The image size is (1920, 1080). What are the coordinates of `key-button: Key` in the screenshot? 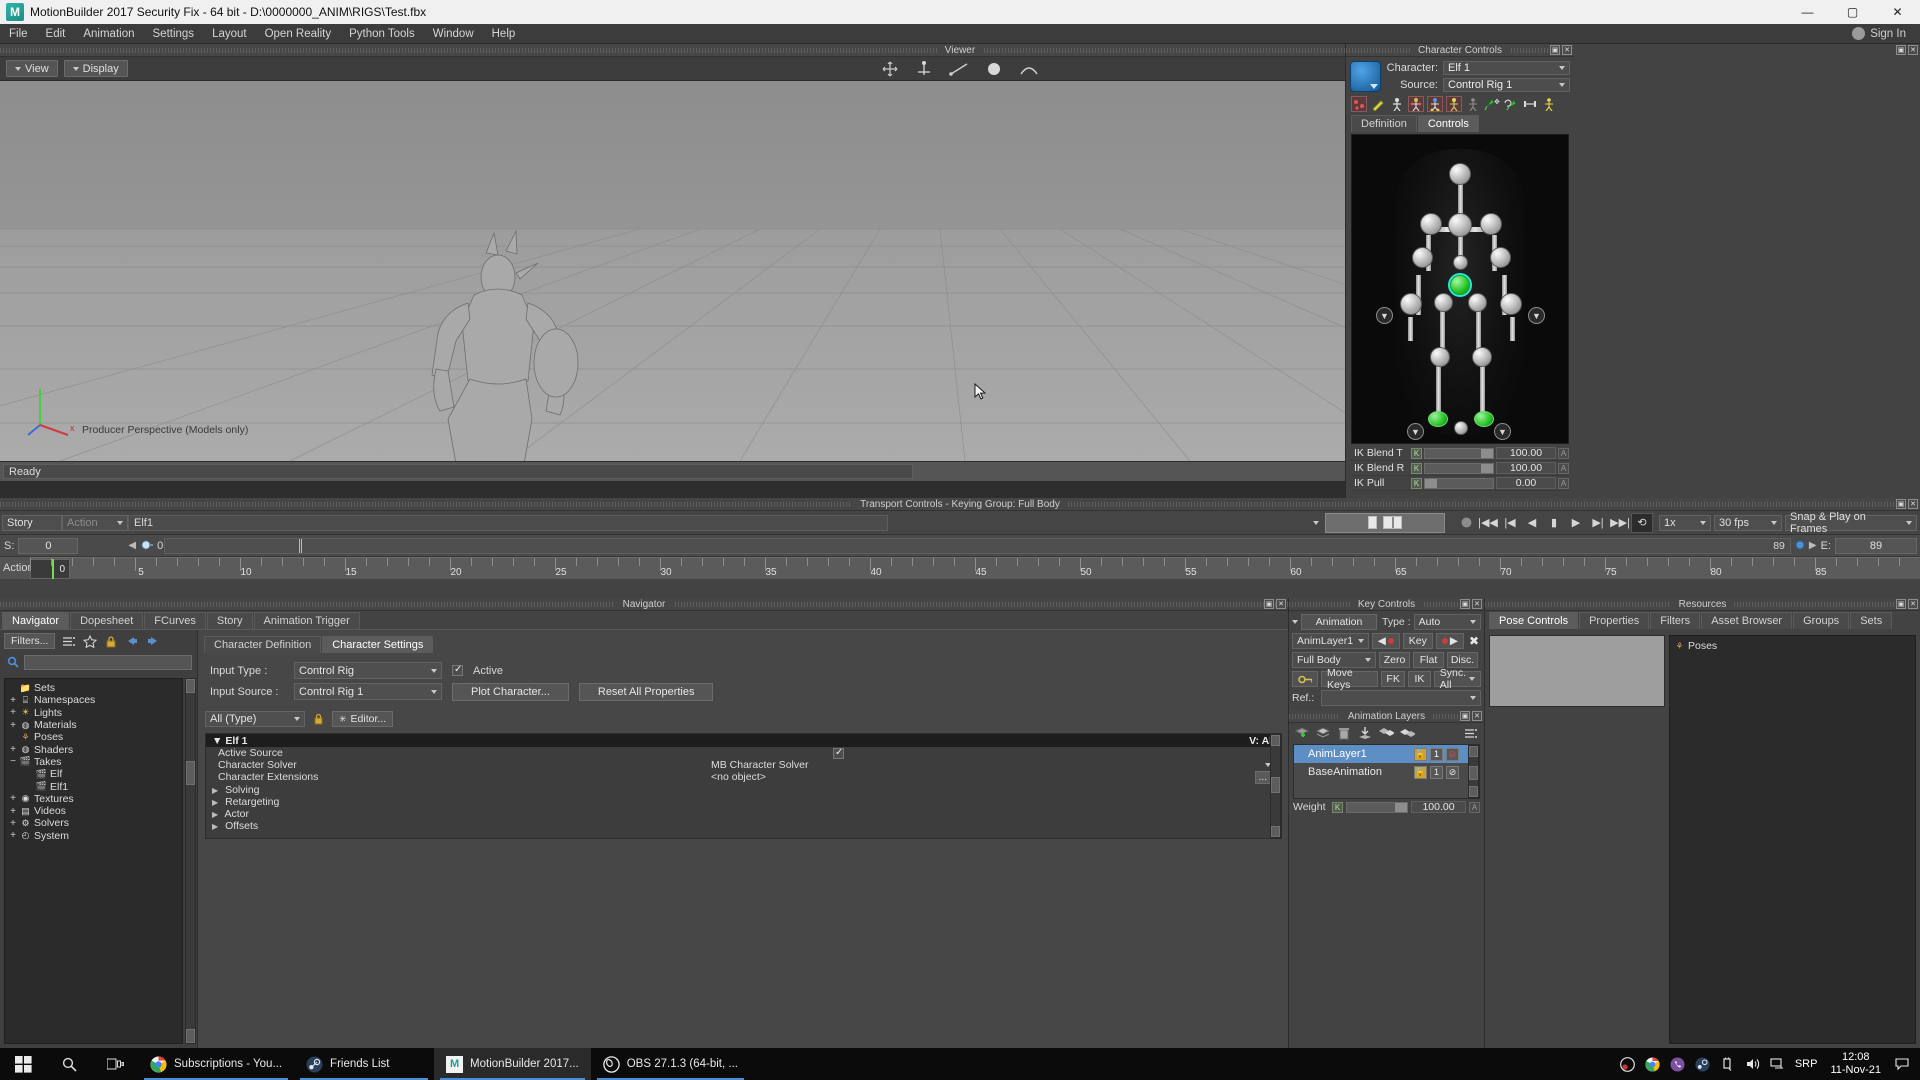 It's located at (1417, 641).